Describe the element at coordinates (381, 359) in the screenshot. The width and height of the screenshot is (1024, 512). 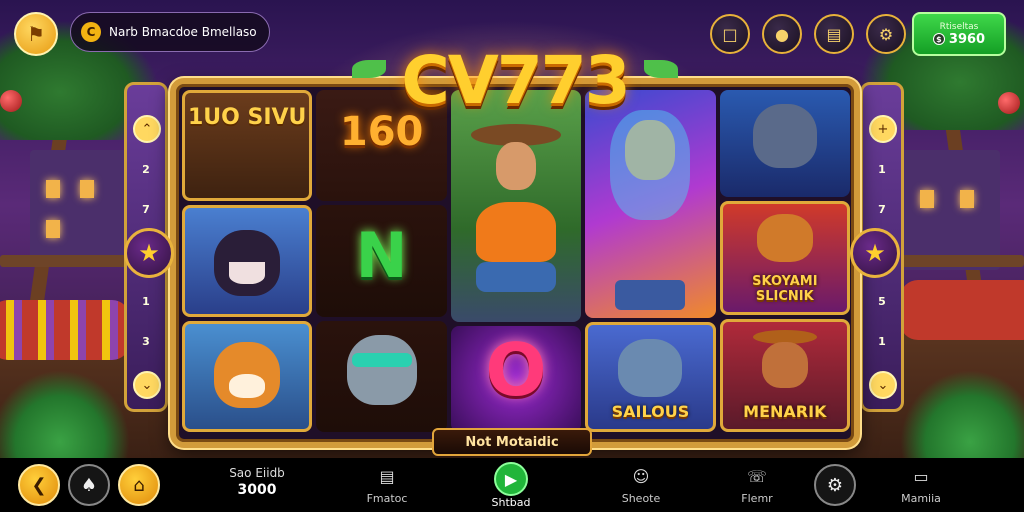
I see `sunglasses-icon` at that location.